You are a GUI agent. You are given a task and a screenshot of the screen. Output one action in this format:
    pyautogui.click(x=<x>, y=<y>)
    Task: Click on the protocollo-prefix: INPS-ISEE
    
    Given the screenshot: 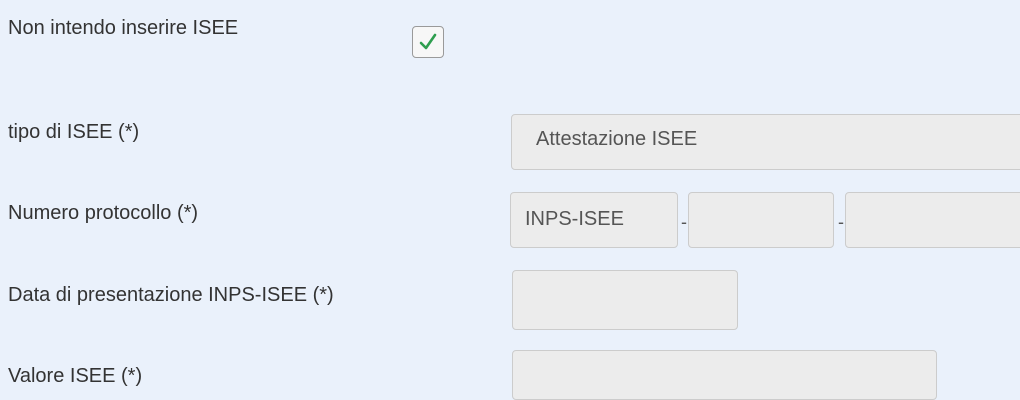 What is the action you would take?
    pyautogui.click(x=574, y=219)
    